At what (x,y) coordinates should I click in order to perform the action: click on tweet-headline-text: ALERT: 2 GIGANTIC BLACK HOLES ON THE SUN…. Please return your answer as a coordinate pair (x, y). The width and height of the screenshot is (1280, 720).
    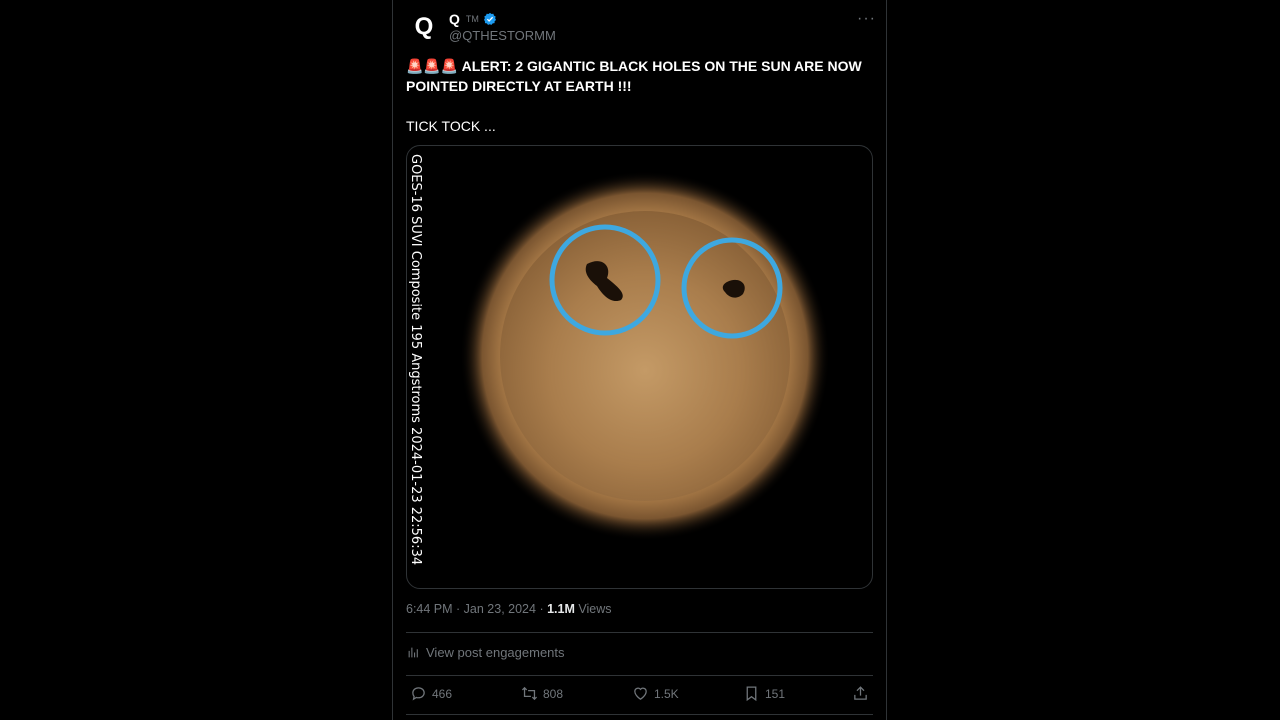
    Looking at the image, I should click on (634, 76).